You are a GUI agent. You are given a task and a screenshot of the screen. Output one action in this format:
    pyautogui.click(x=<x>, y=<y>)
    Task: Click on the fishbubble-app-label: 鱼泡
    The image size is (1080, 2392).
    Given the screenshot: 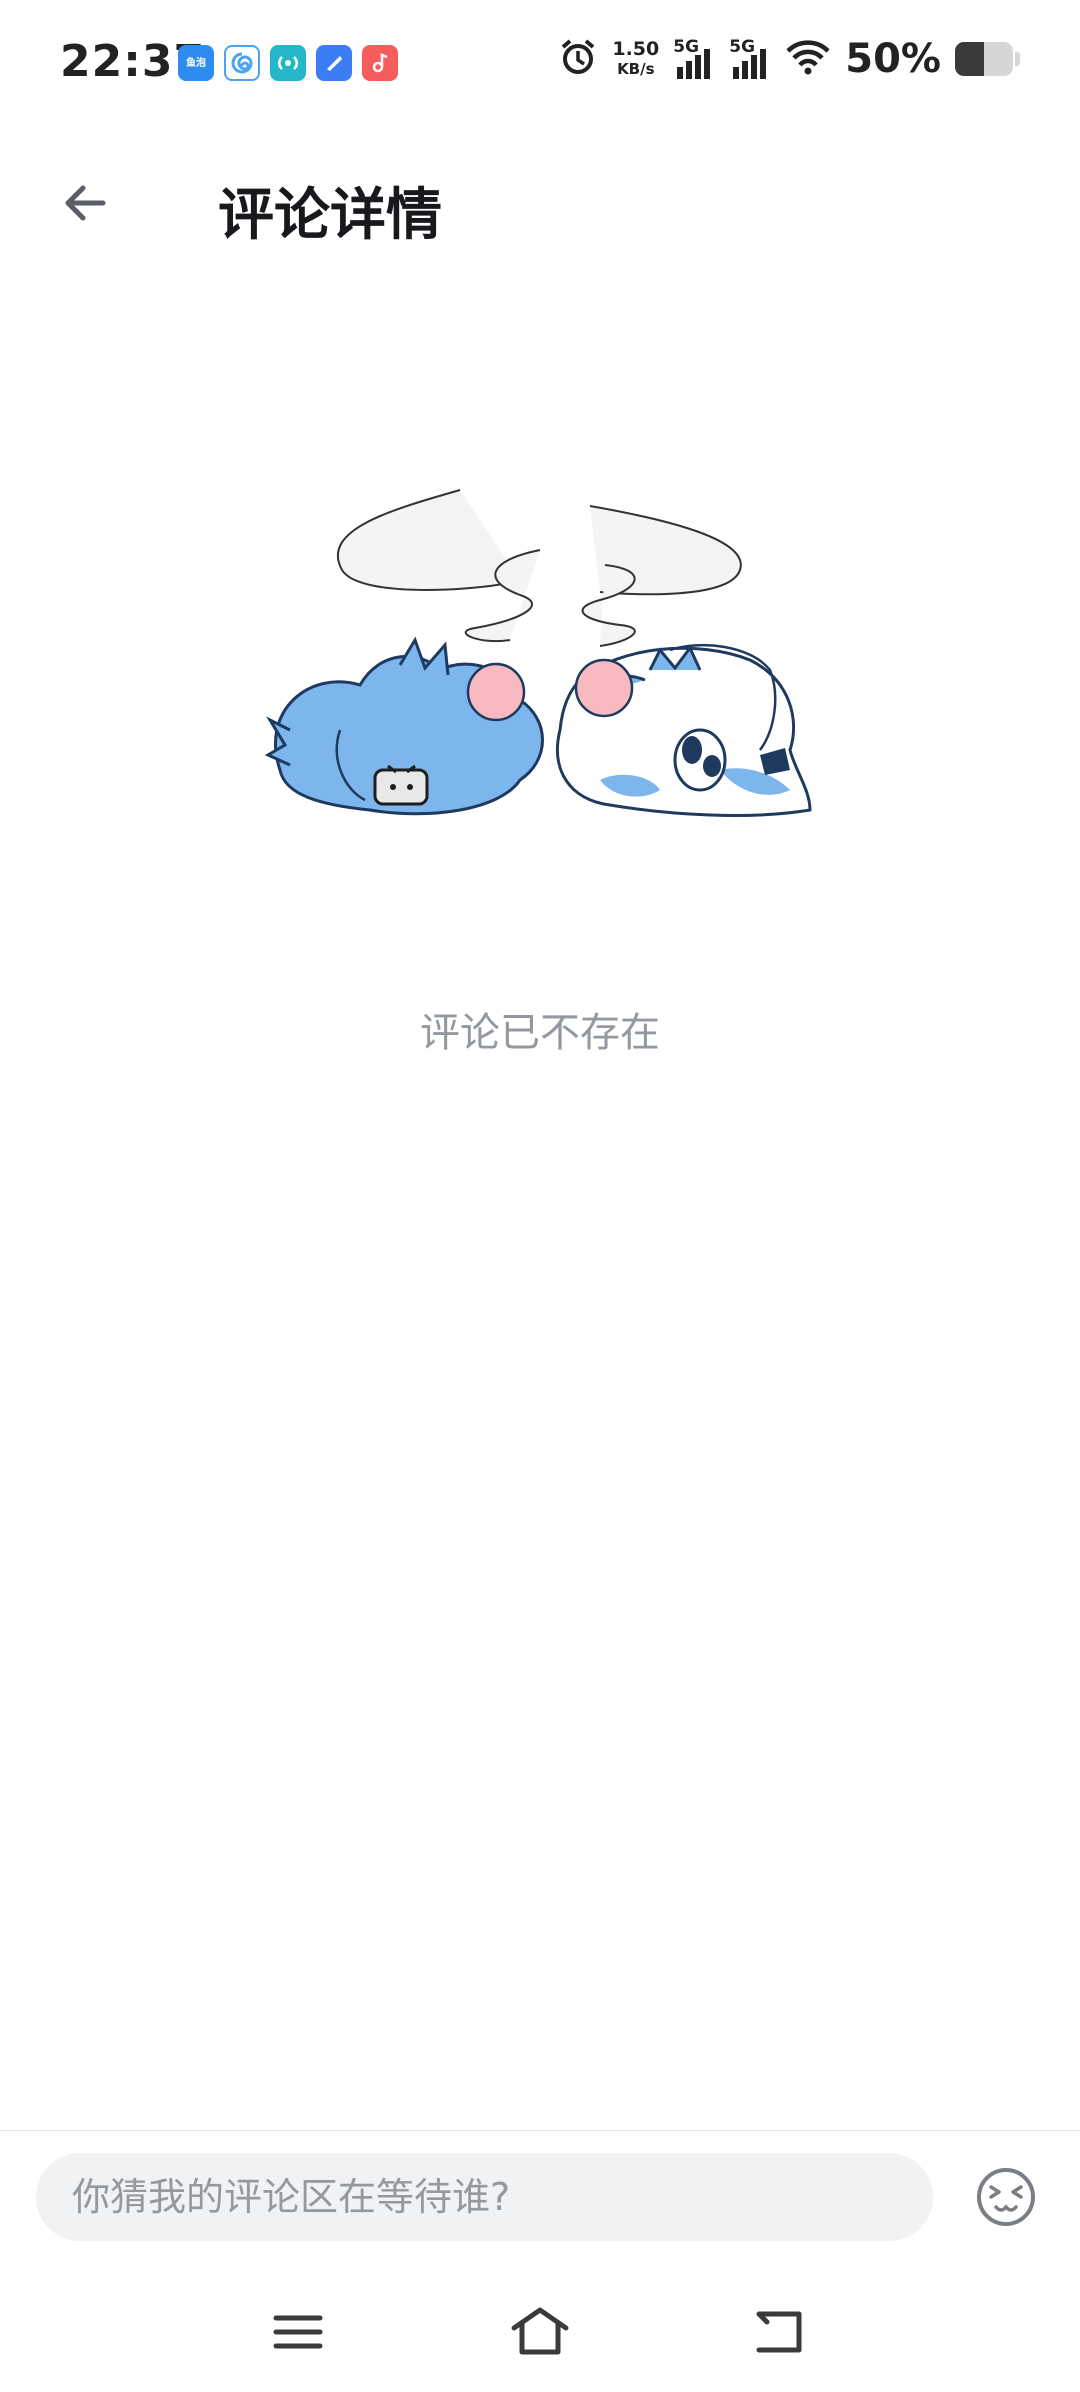 What is the action you would take?
    pyautogui.click(x=196, y=63)
    